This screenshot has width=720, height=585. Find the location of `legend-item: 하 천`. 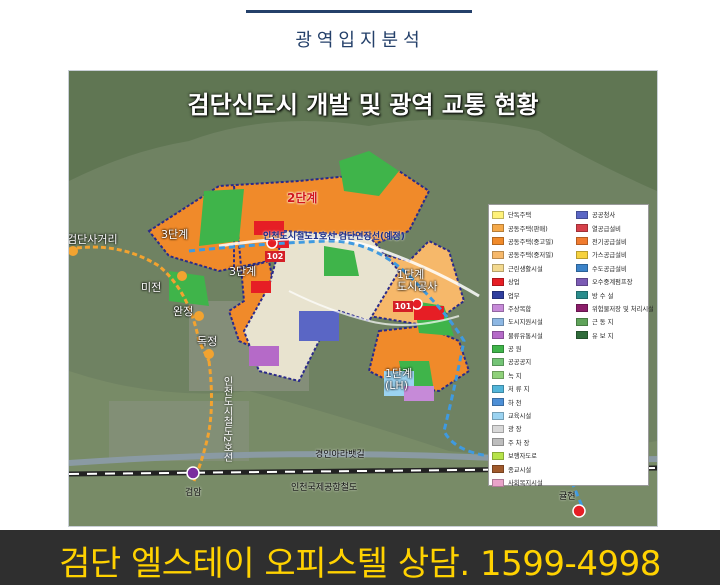

legend-item: 하 천 is located at coordinates (534, 401).